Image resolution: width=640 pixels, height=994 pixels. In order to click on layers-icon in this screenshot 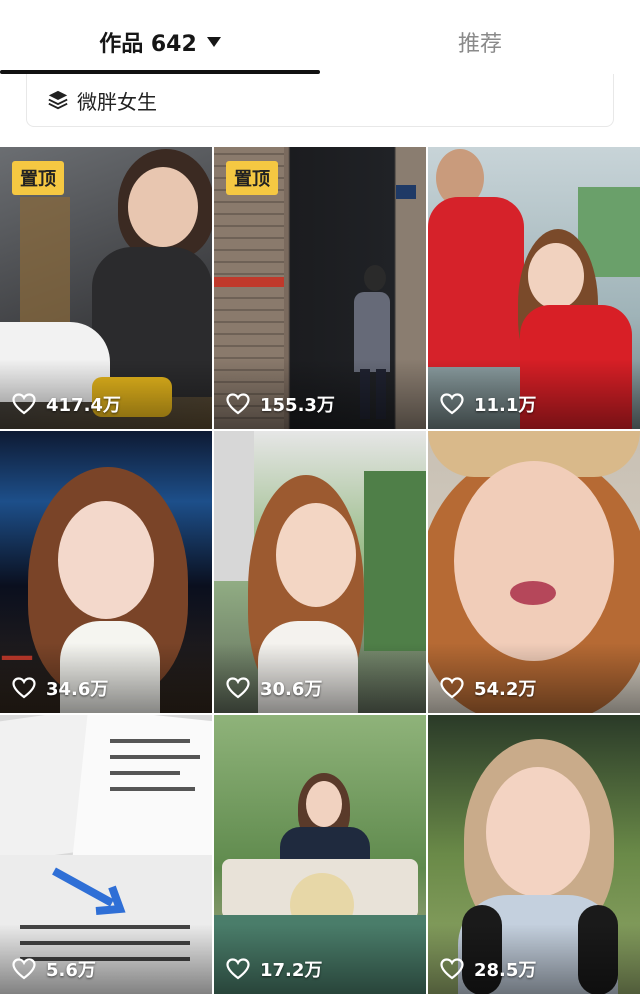, I will do `click(58, 100)`.